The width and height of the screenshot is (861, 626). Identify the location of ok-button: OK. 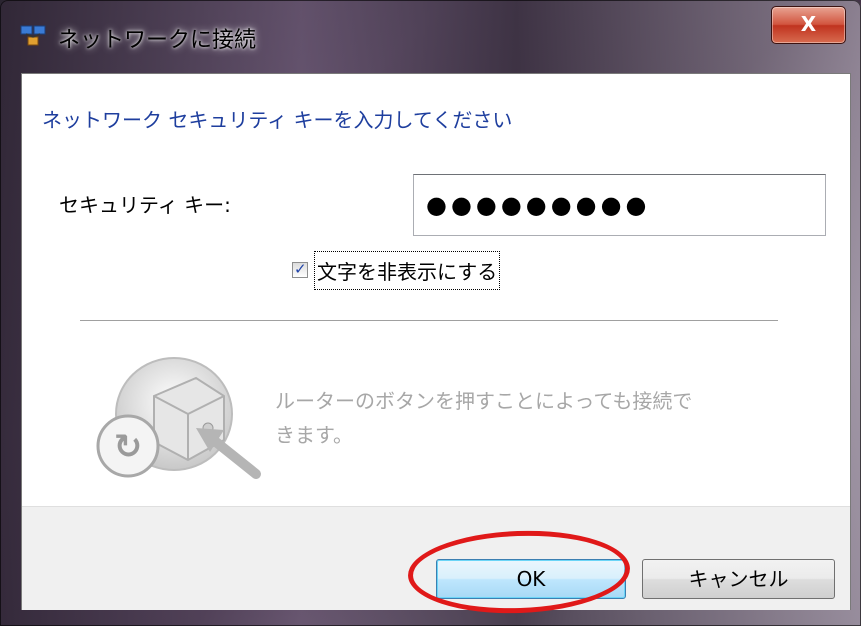
(531, 579).